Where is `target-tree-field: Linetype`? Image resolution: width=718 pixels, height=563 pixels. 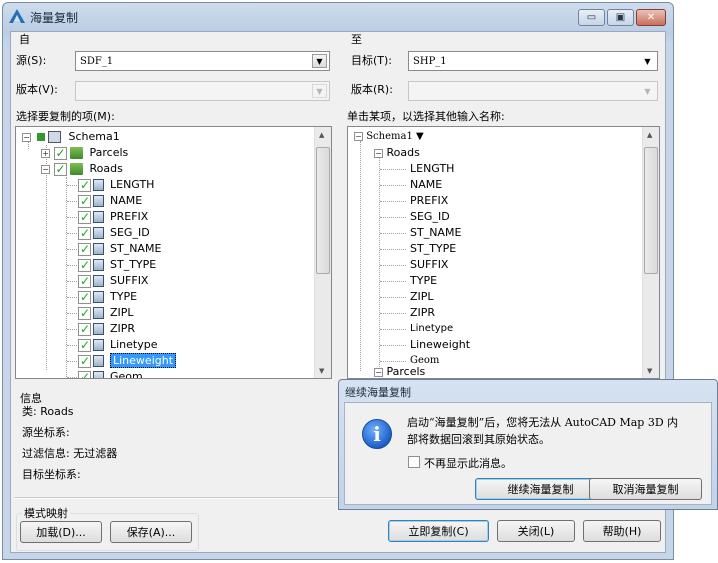
target-tree-field: Linetype is located at coordinates (431, 329).